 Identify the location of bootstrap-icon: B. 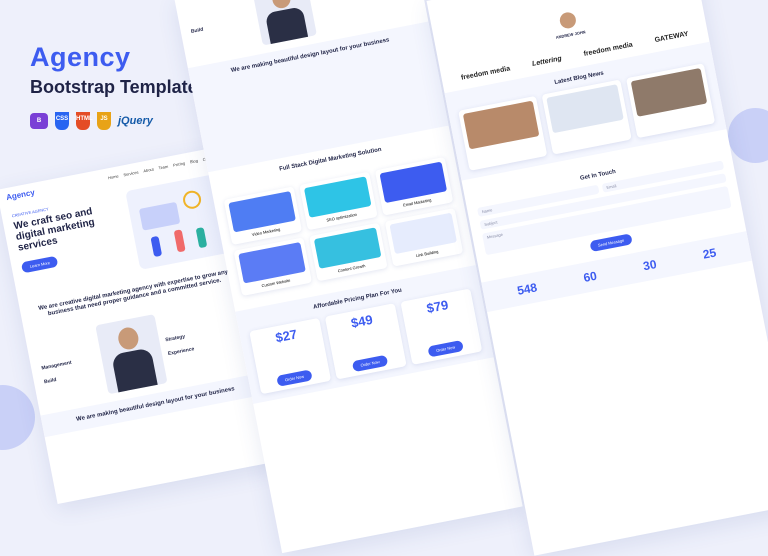
(39, 121).